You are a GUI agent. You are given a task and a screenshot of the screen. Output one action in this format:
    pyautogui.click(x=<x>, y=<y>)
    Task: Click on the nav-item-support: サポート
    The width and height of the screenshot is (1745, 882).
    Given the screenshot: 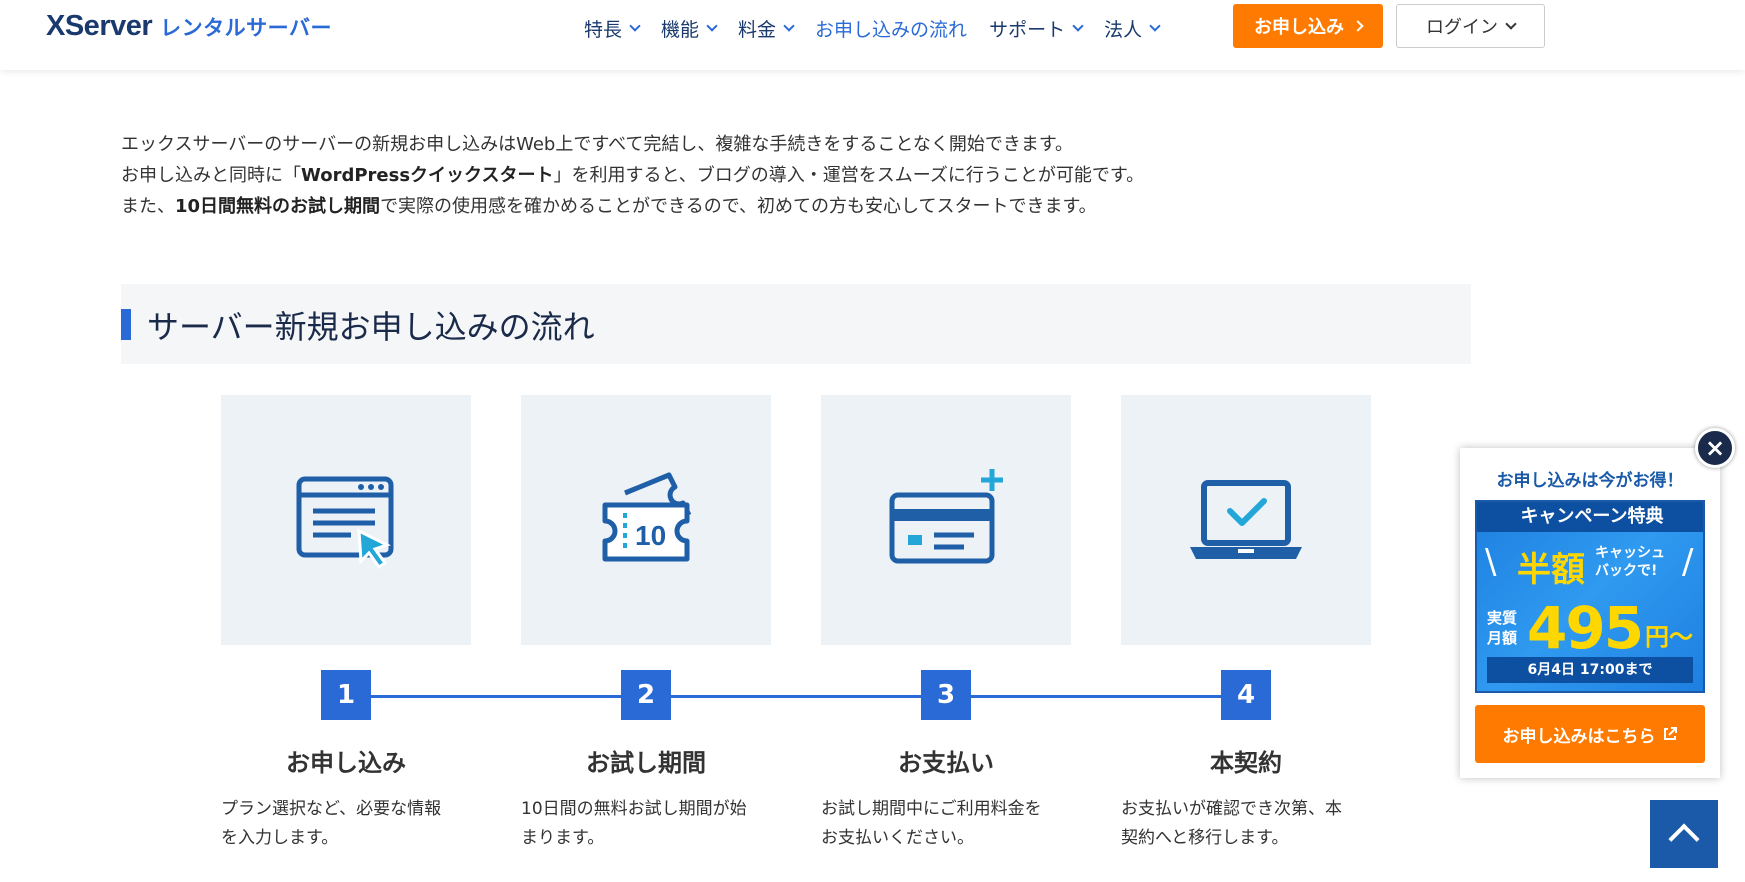 What is the action you would take?
    pyautogui.click(x=1036, y=28)
    